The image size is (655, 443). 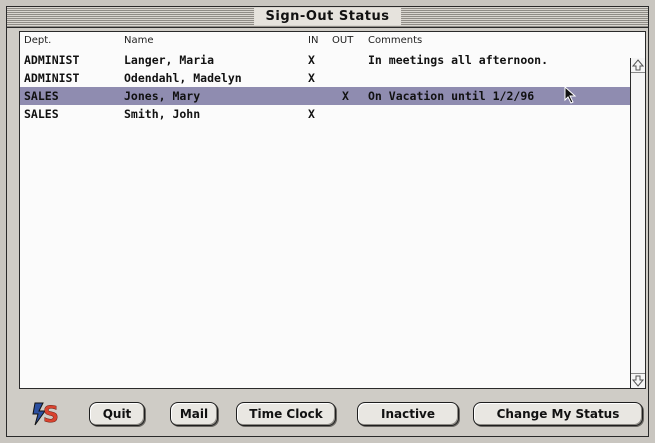 I want to click on scroll-up-arrow-icon, so click(x=638, y=65).